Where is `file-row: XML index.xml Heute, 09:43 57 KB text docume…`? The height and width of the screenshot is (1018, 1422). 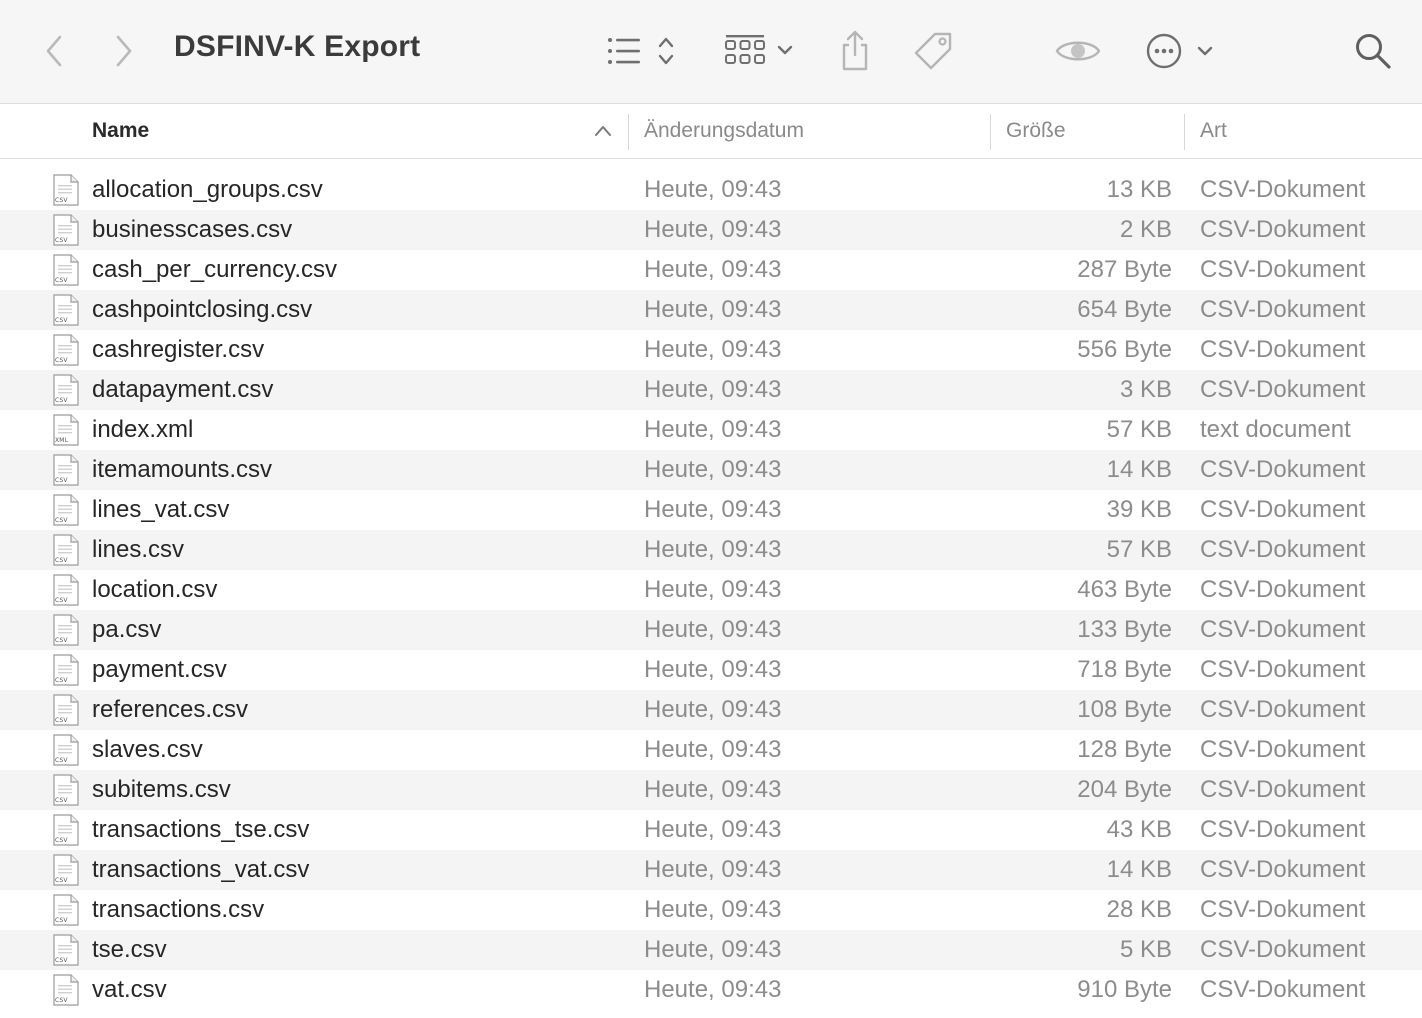 file-row: XML index.xml Heute, 09:43 57 KB text docume… is located at coordinates (711, 430).